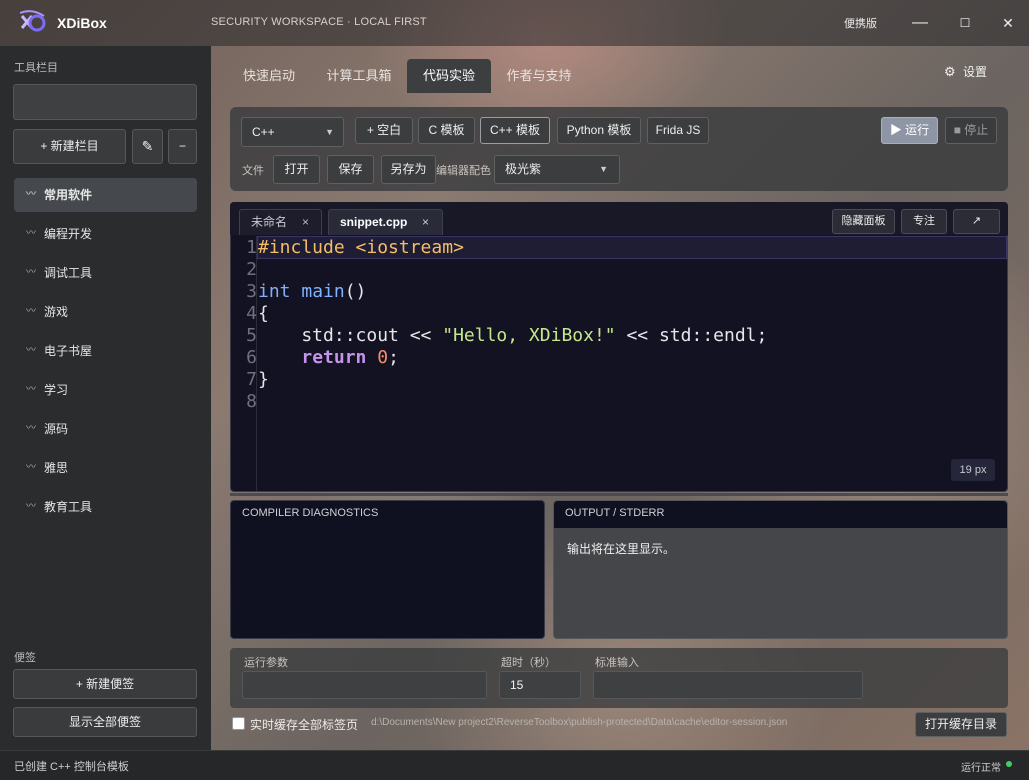 This screenshot has width=1029, height=780. I want to click on maximize-button: ☐, so click(965, 23).